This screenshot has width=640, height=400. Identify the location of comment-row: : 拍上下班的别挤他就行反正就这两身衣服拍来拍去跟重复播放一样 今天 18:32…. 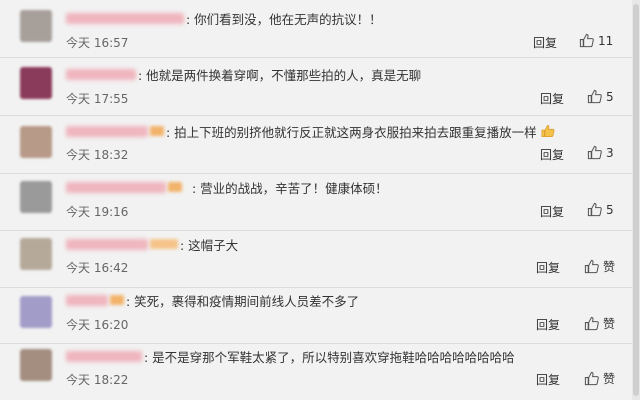
(316, 145).